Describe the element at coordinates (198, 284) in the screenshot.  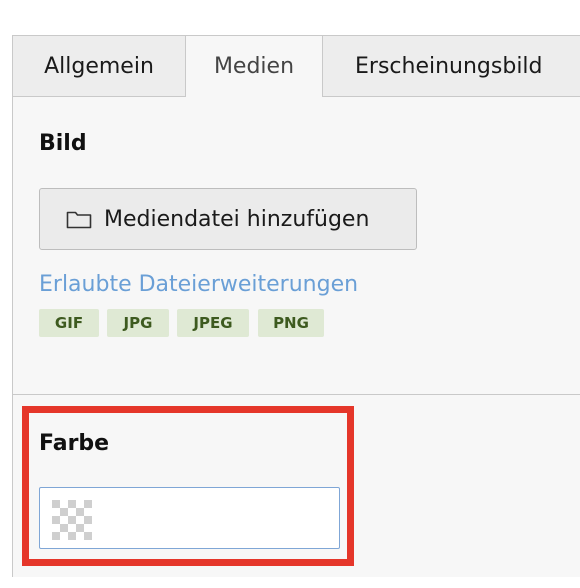
I see `allowed-extensions-link: Erlaubte Dateierweiterungen` at that location.